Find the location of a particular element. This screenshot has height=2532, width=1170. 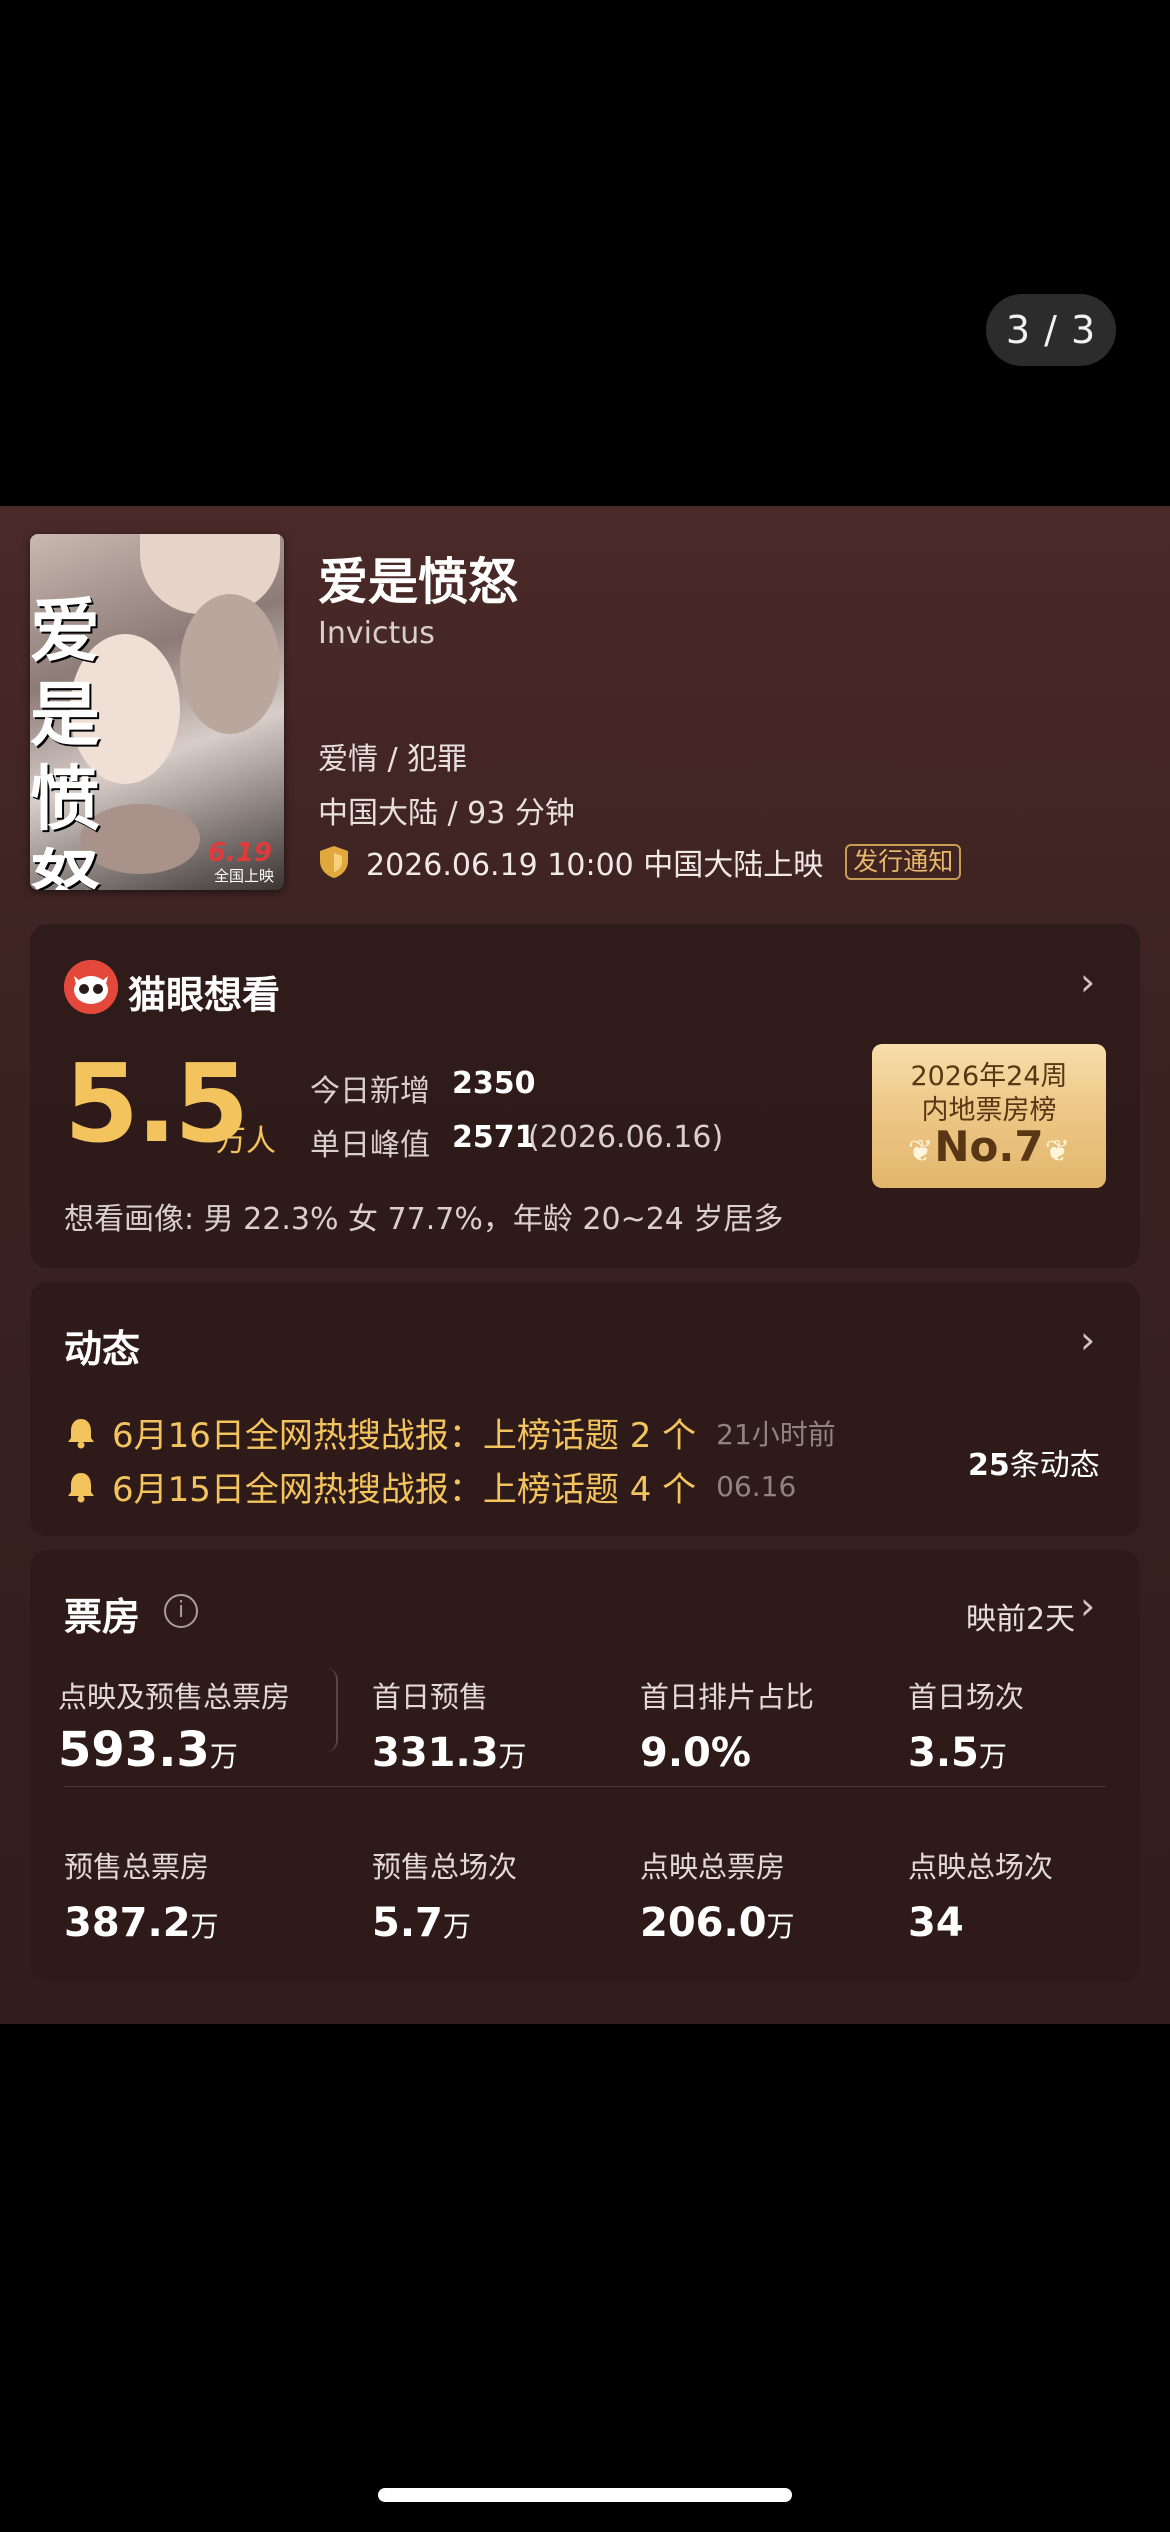

stat-number: 593.3 is located at coordinates (134, 1750).